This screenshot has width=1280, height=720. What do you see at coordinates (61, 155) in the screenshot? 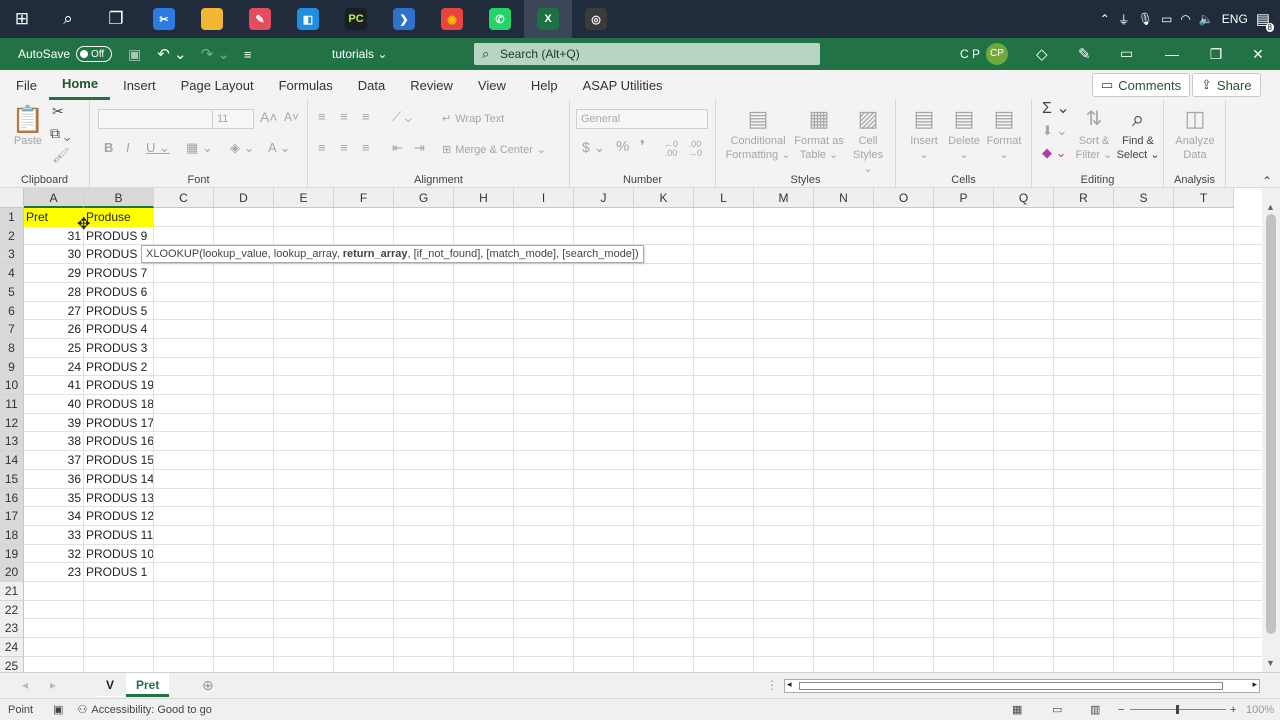
I see `format-painter-icon: 🖌` at bounding box center [61, 155].